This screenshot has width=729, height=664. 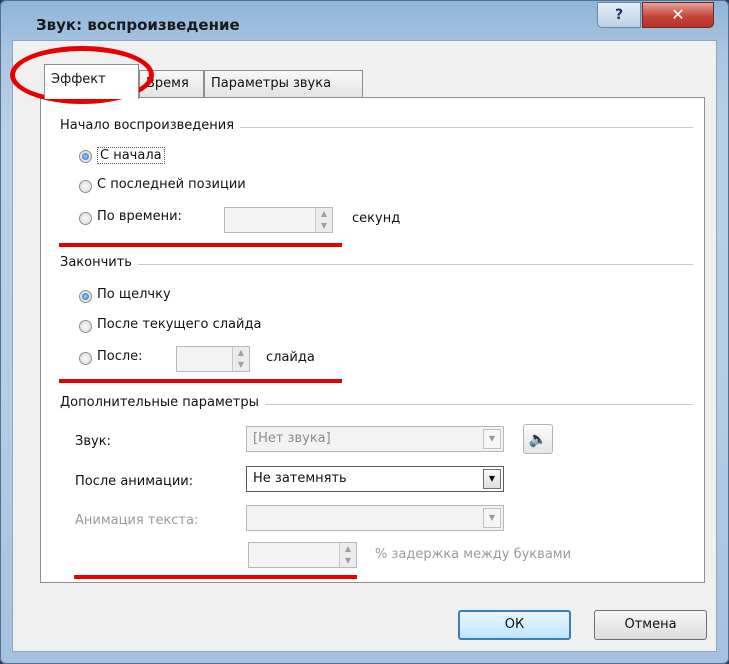 I want to click on finish-group-title: Закончить, so click(x=99, y=262).